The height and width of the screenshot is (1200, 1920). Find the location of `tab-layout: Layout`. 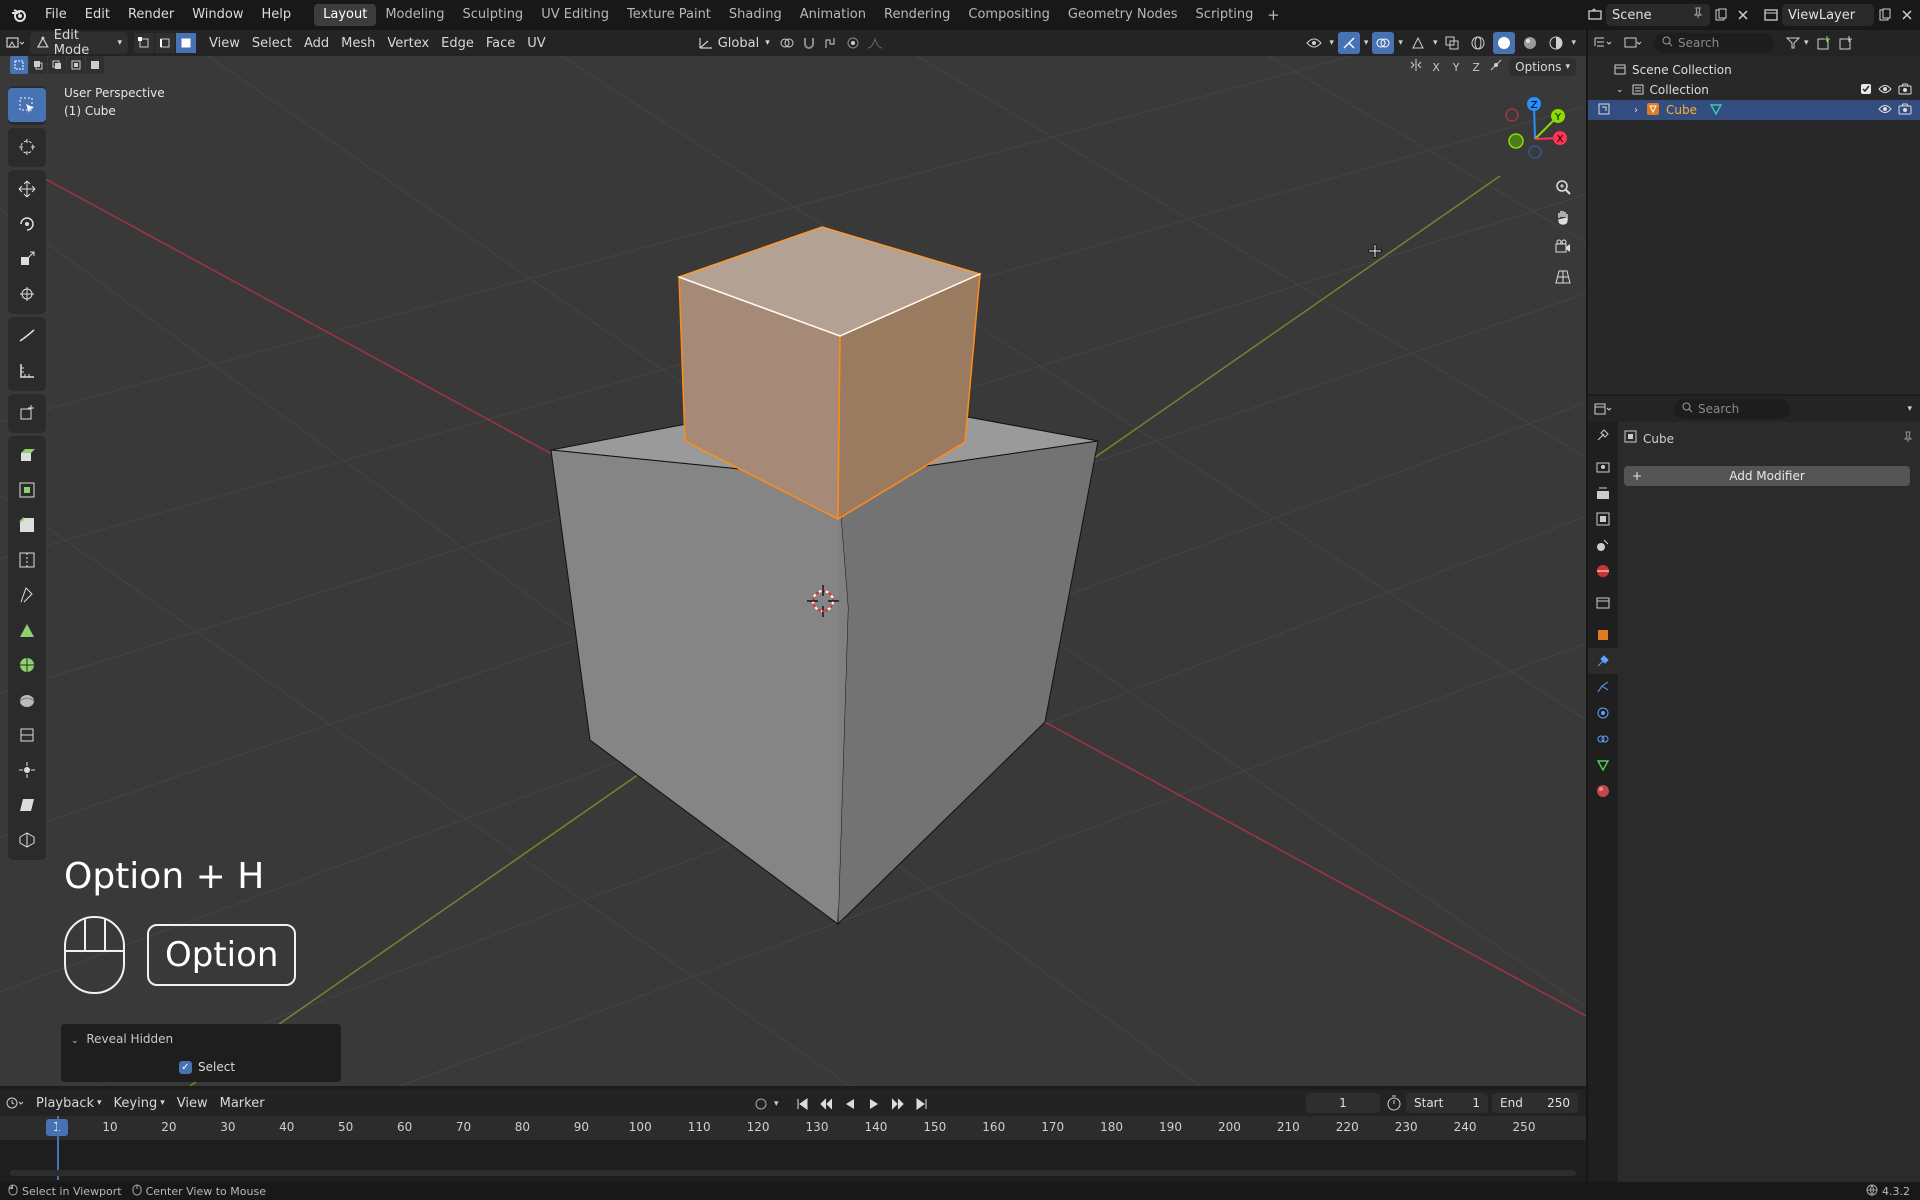

tab-layout: Layout is located at coordinates (345, 15).